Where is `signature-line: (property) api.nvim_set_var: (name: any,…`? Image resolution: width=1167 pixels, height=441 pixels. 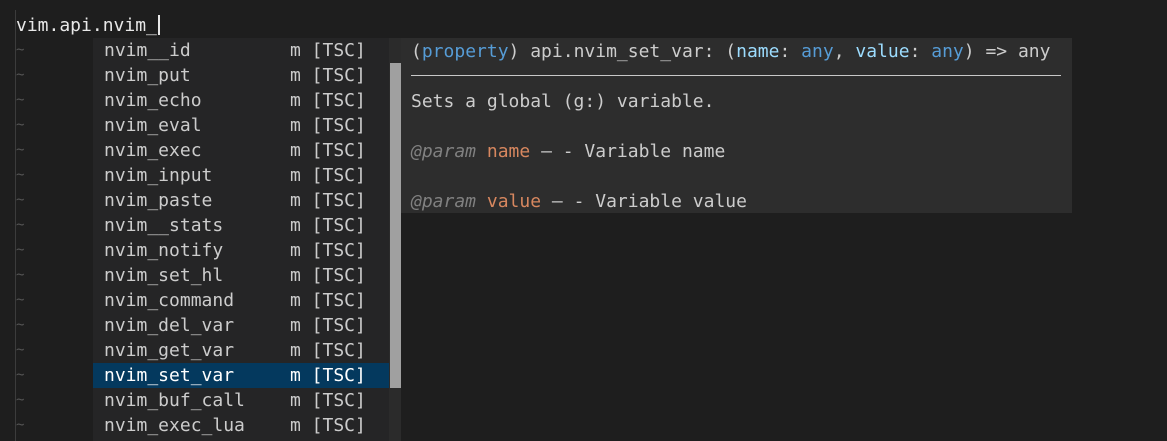
signature-line: (property) api.nvim_set_var: (name: any,… is located at coordinates (731, 51).